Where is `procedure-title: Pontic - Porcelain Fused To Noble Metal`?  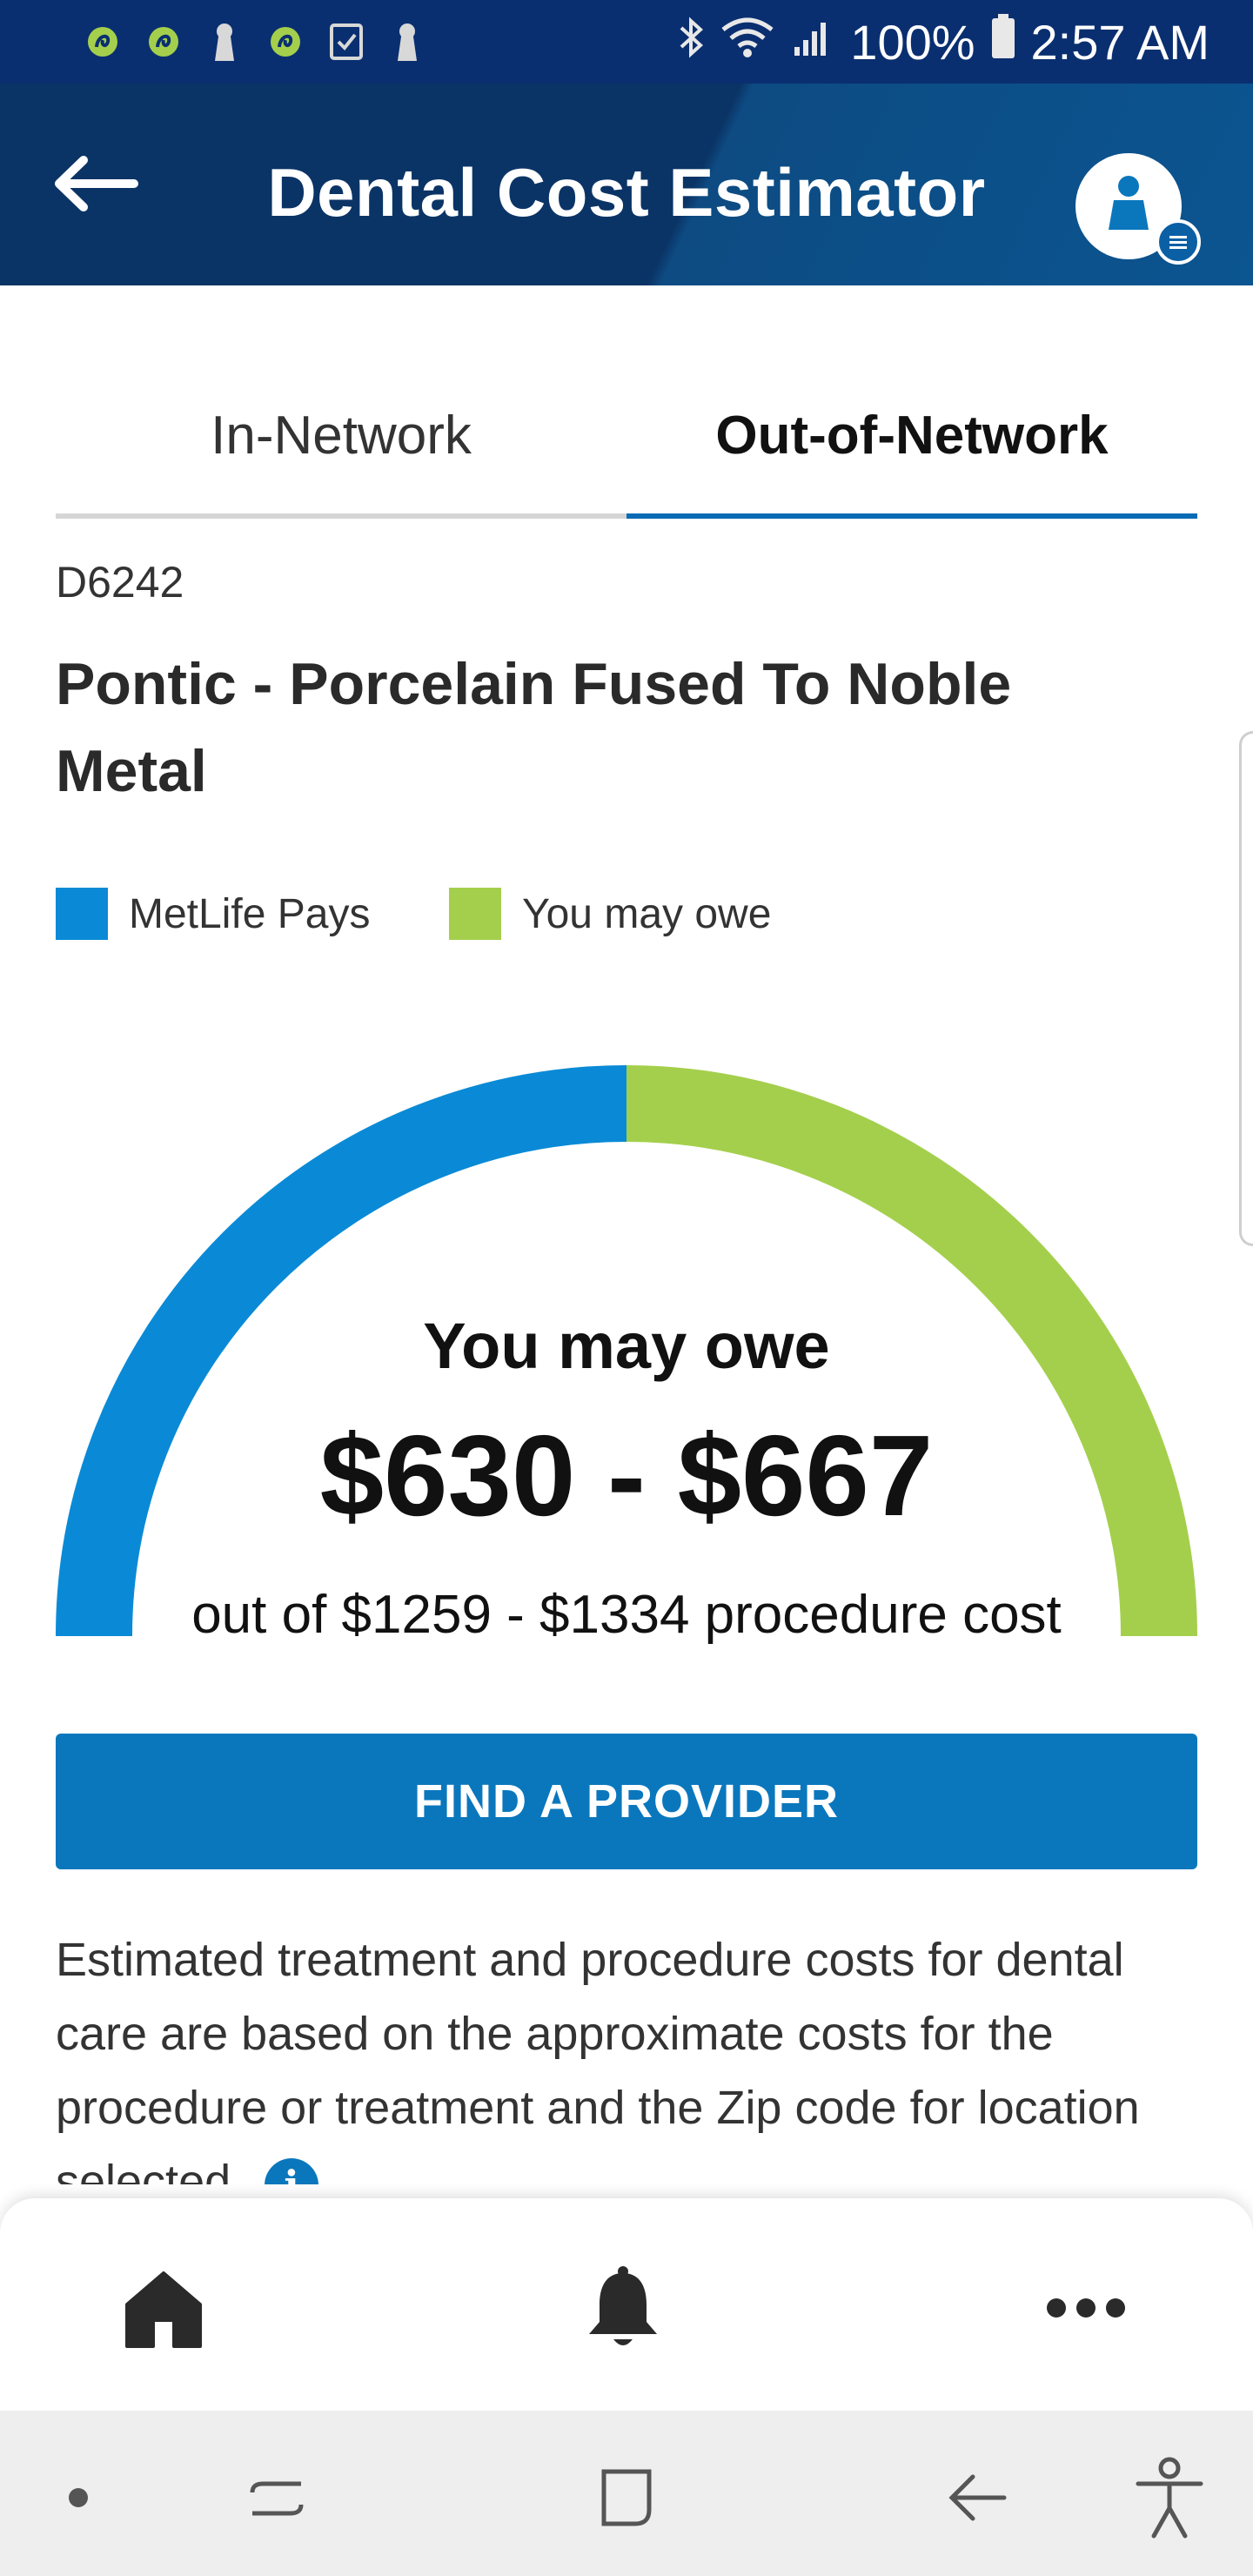
procedure-title: Pontic - Porcelain Fused To Noble Metal is located at coordinates (534, 727).